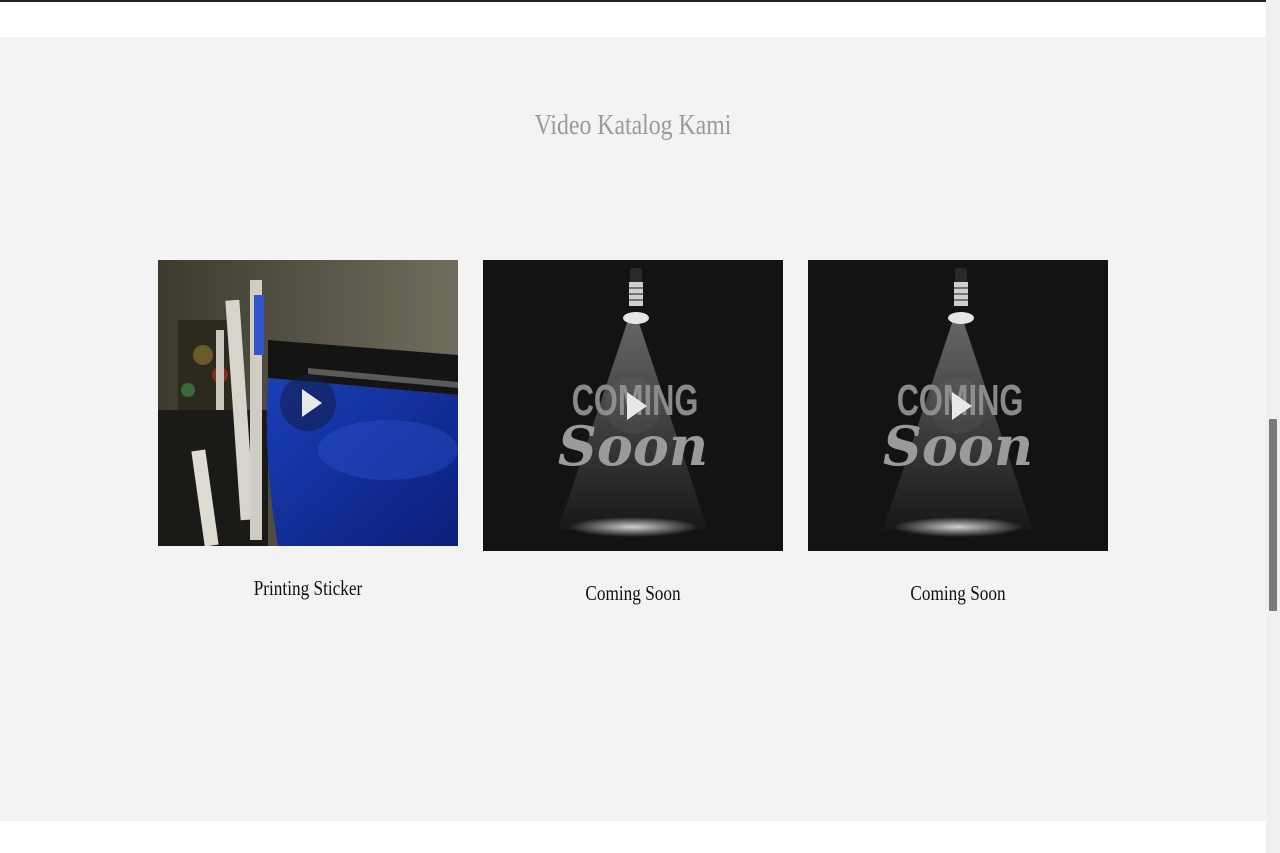 The image size is (1280, 853). Describe the element at coordinates (1273, 515) in the screenshot. I see `scrollbar-thumb` at that location.